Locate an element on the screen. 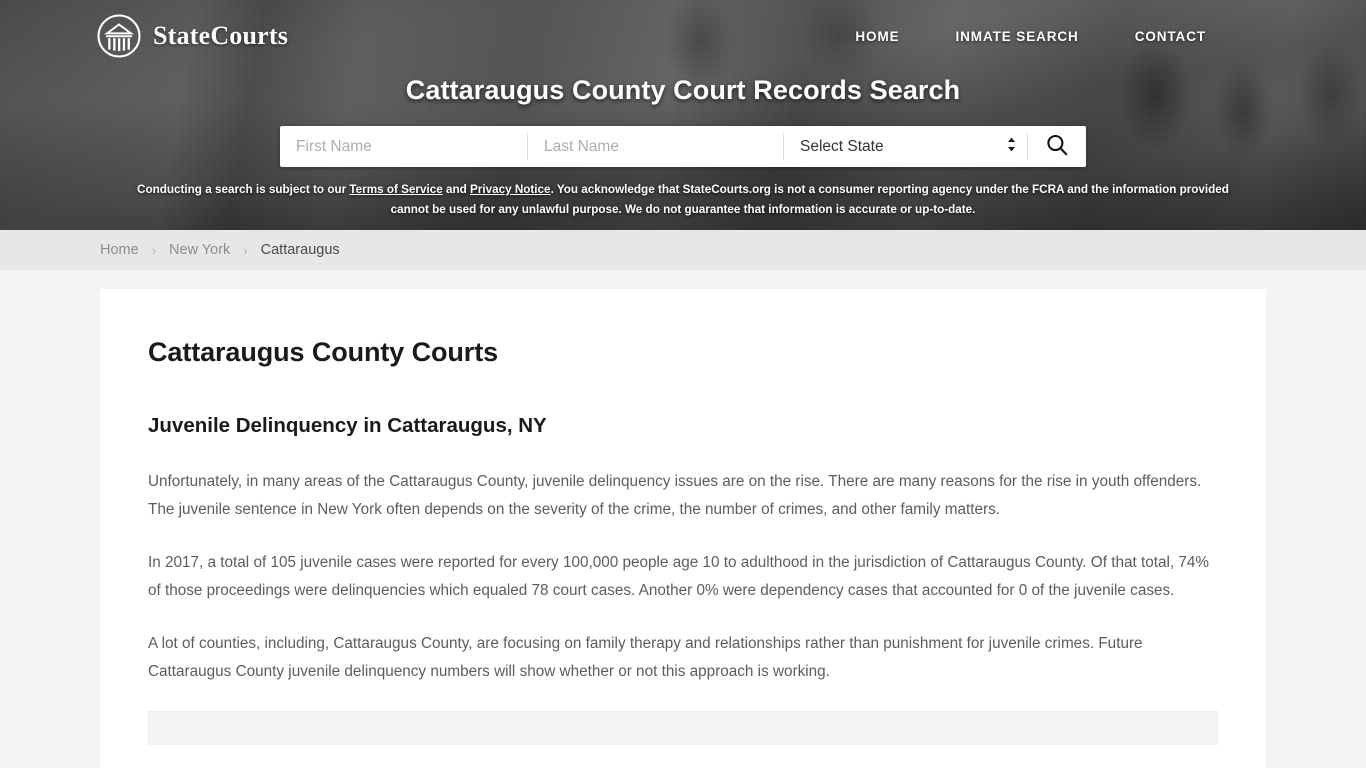 Image resolution: width=1366 pixels, height=768 pixels. main-navigation: HOME INMATE SEARCH CONTACT is located at coordinates (1030, 36).